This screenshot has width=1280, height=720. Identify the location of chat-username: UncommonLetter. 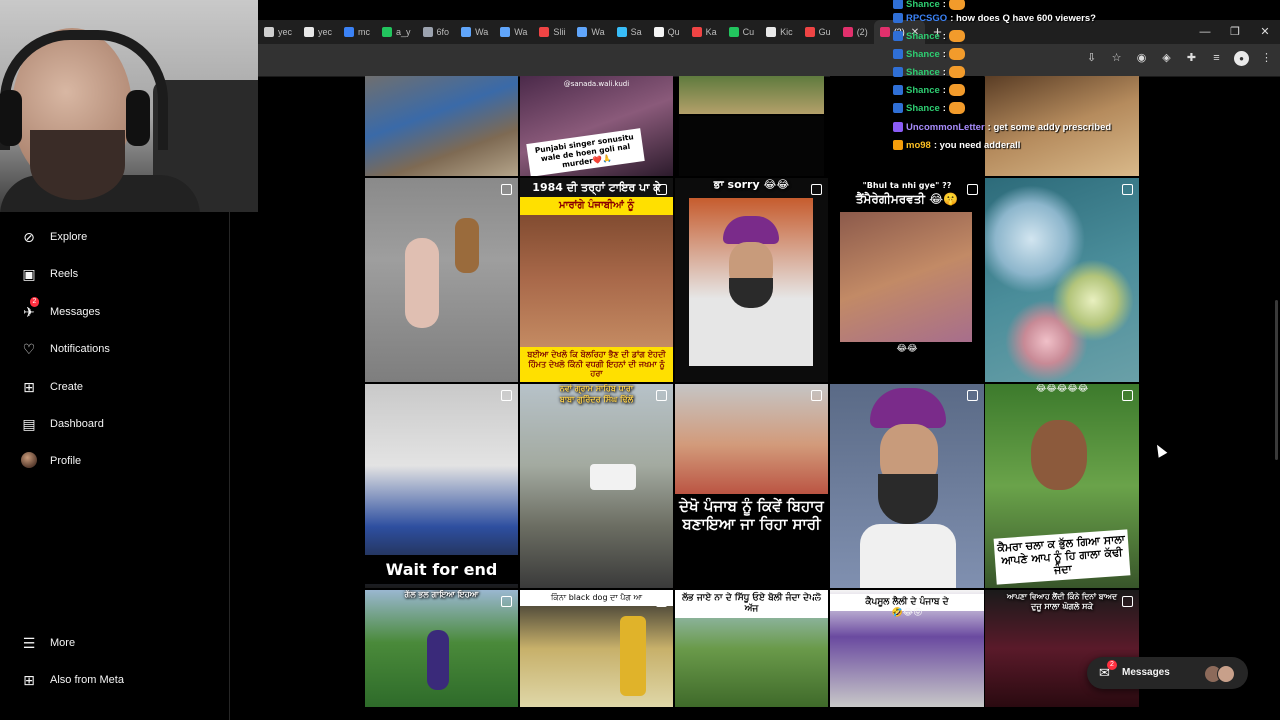
(945, 127).